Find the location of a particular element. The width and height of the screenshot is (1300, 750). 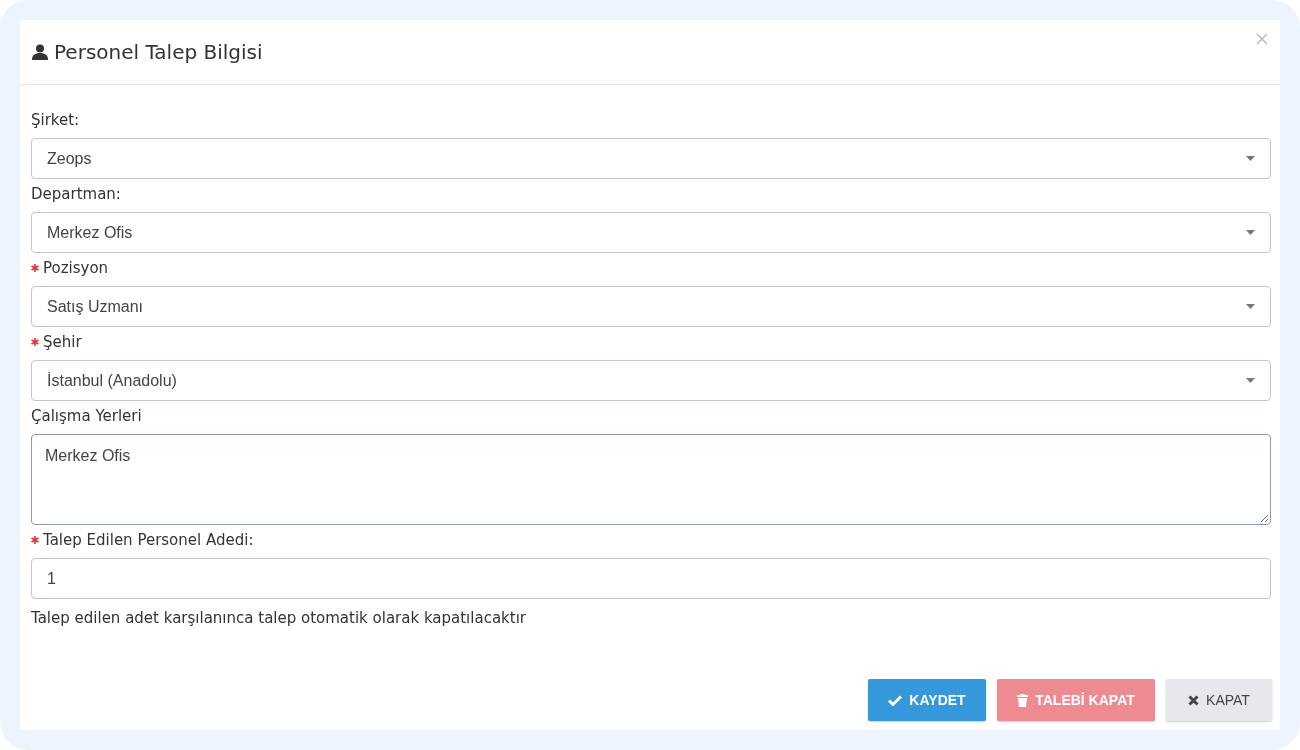

field-label: Departman: is located at coordinates (76, 194).